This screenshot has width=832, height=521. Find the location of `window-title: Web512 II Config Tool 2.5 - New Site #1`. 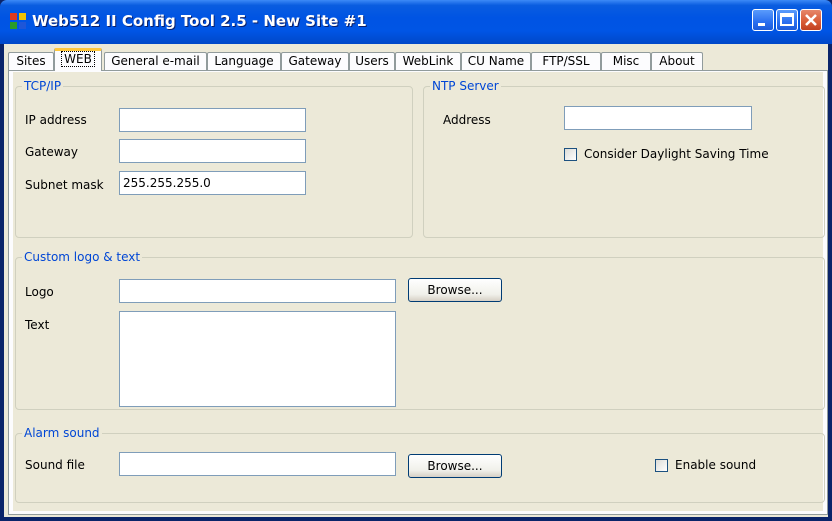

window-title: Web512 II Config Tool 2.5 - New Site #1 is located at coordinates (199, 21).